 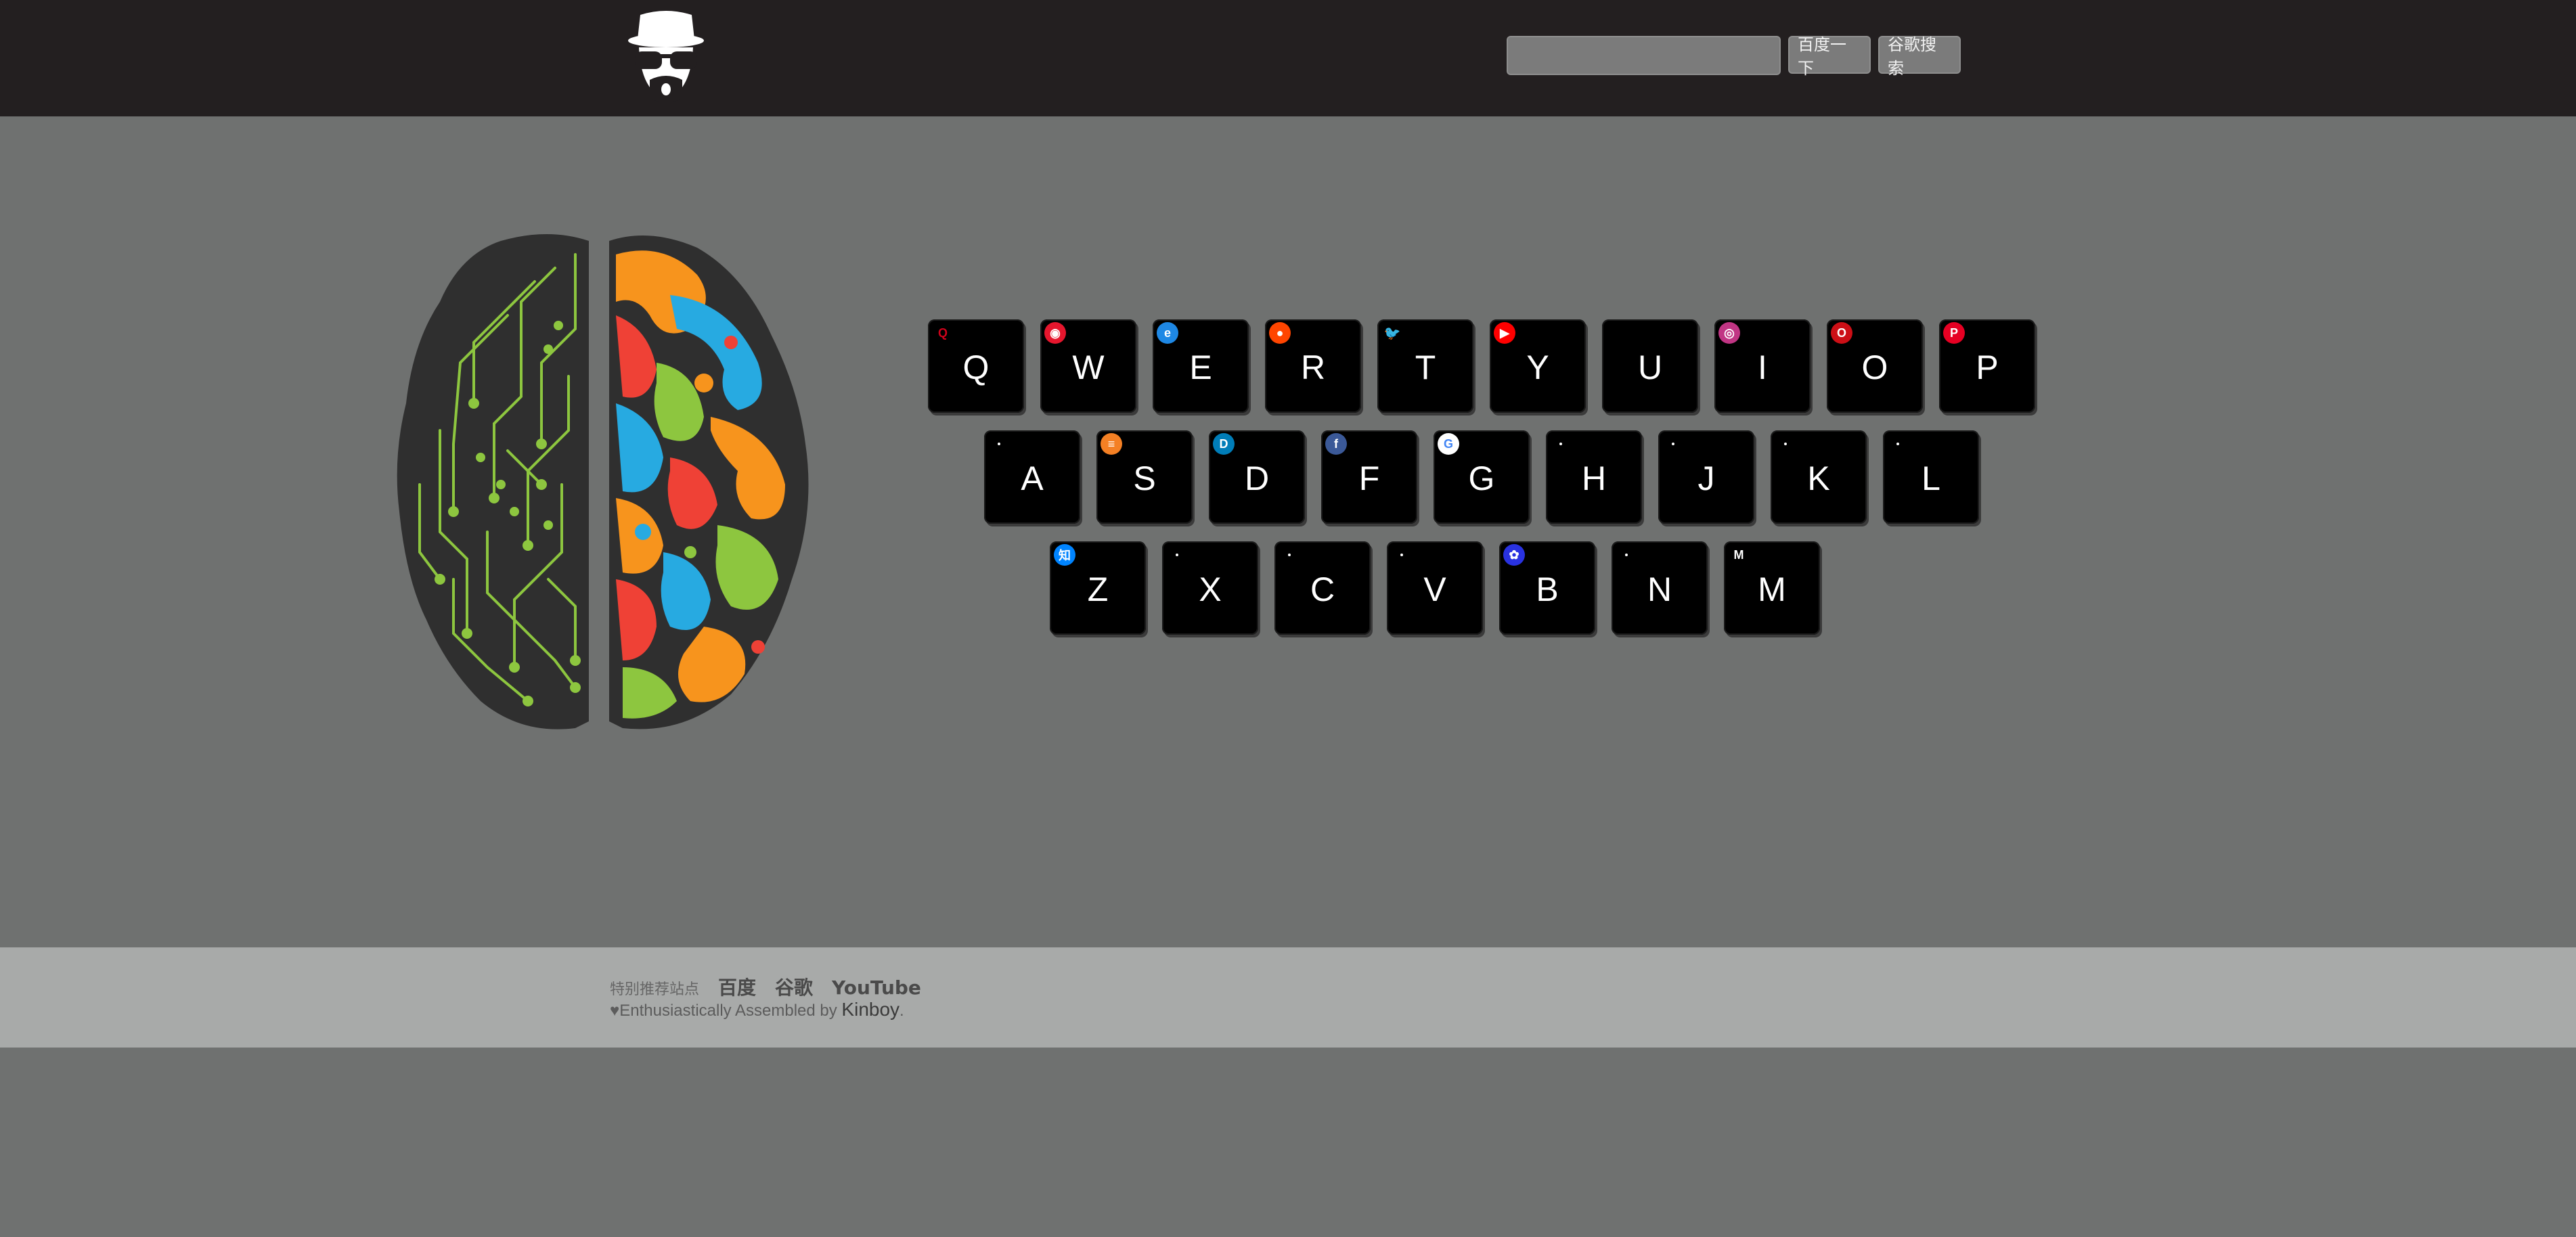 I want to click on key-o: OO, so click(x=1875, y=366).